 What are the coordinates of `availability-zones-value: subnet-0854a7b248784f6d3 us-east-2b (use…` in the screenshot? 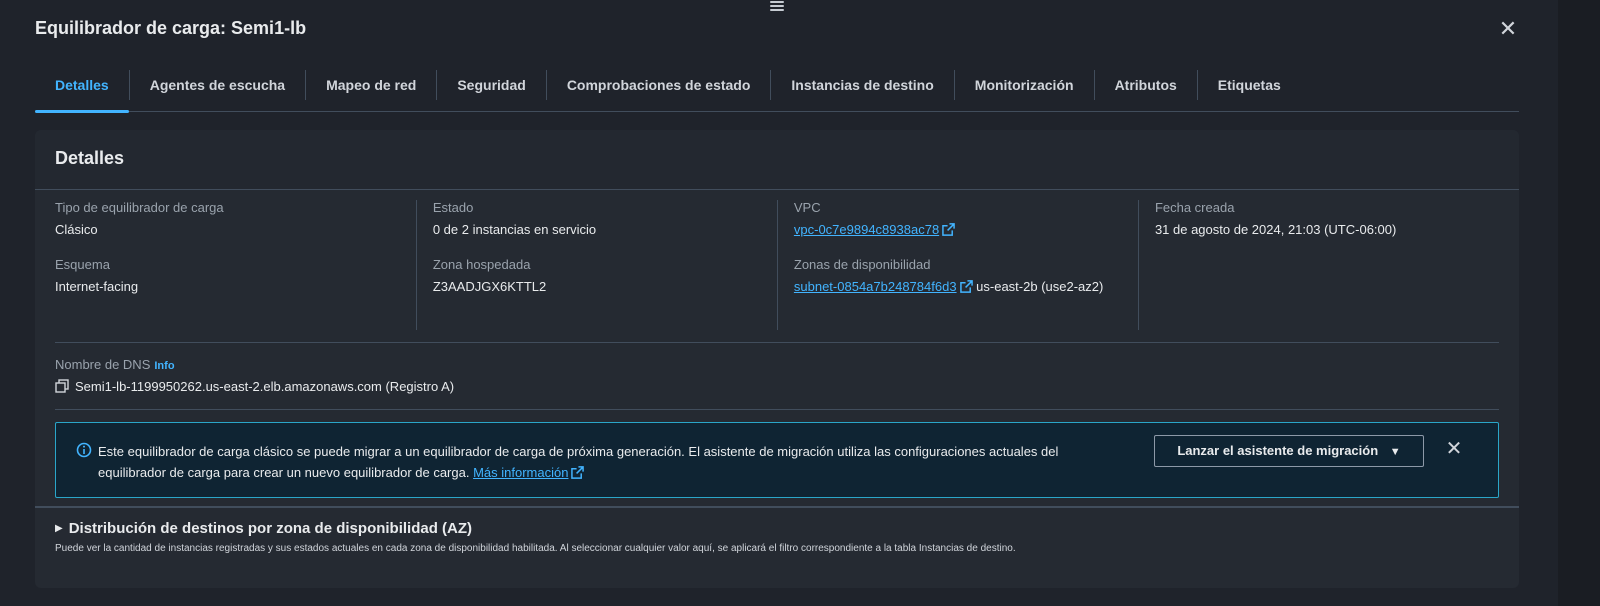 It's located at (958, 287).